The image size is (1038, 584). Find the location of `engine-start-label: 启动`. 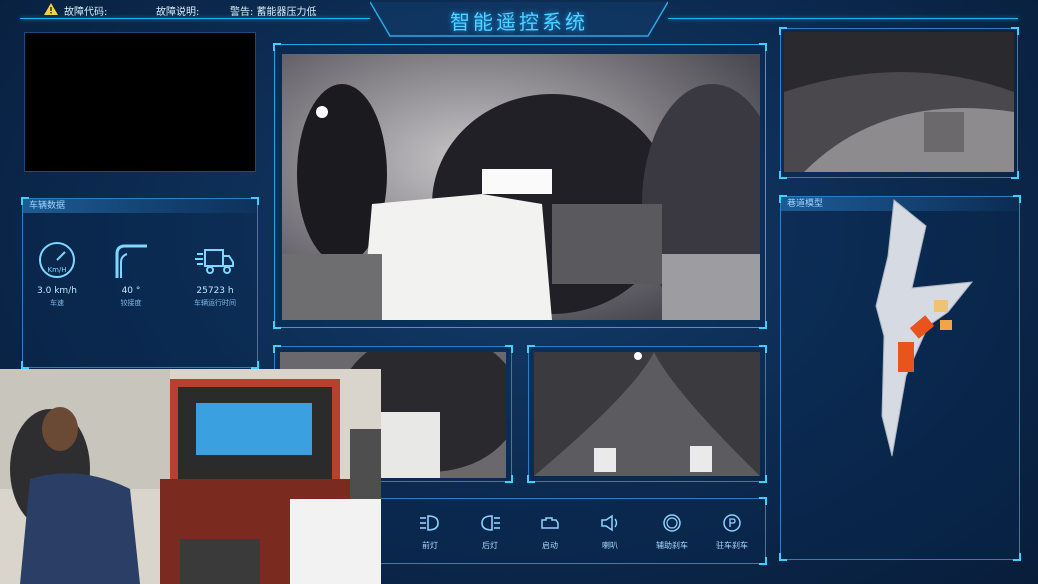

engine-start-label: 启动 is located at coordinates (550, 545).